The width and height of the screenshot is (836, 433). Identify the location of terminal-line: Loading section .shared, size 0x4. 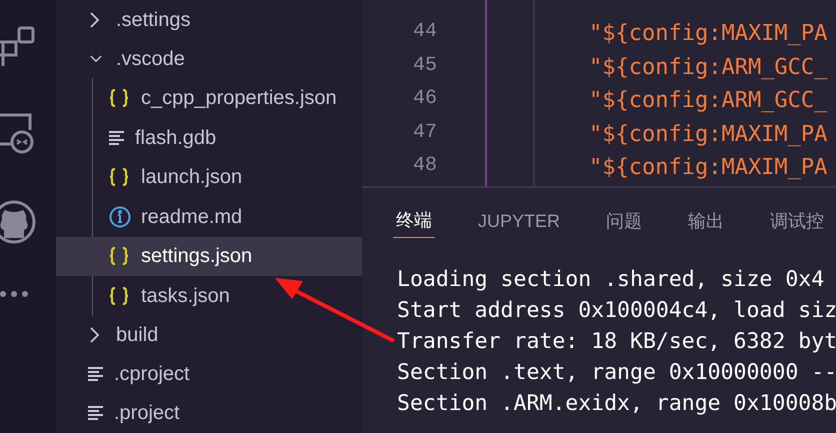
(611, 280).